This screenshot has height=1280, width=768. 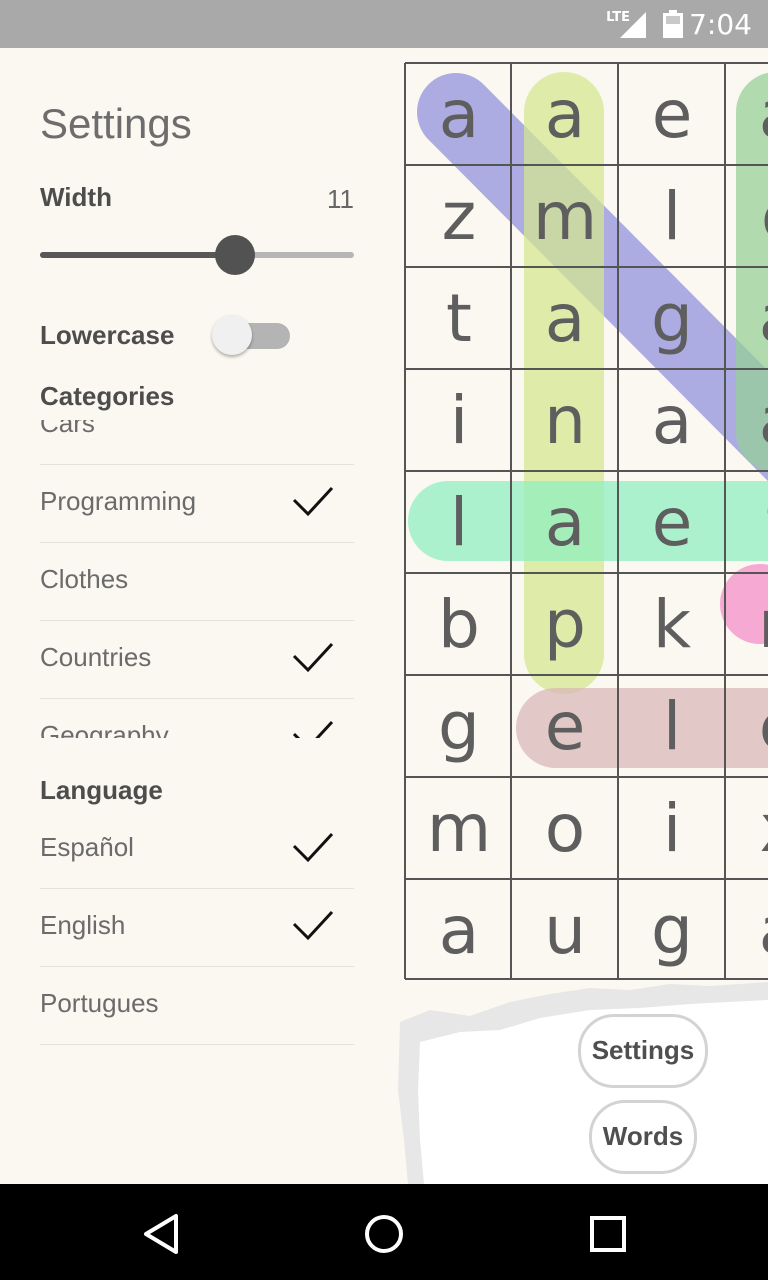 I want to click on language-item-label: English, so click(x=83, y=925).